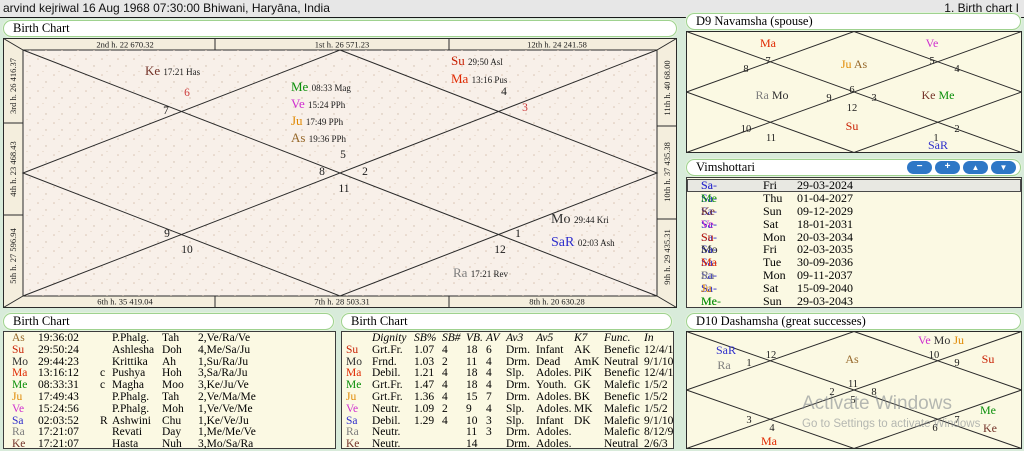 The image size is (1024, 451). What do you see at coordinates (825, 185) in the screenshot?
I see `dasha-date: 29-03-2024` at bounding box center [825, 185].